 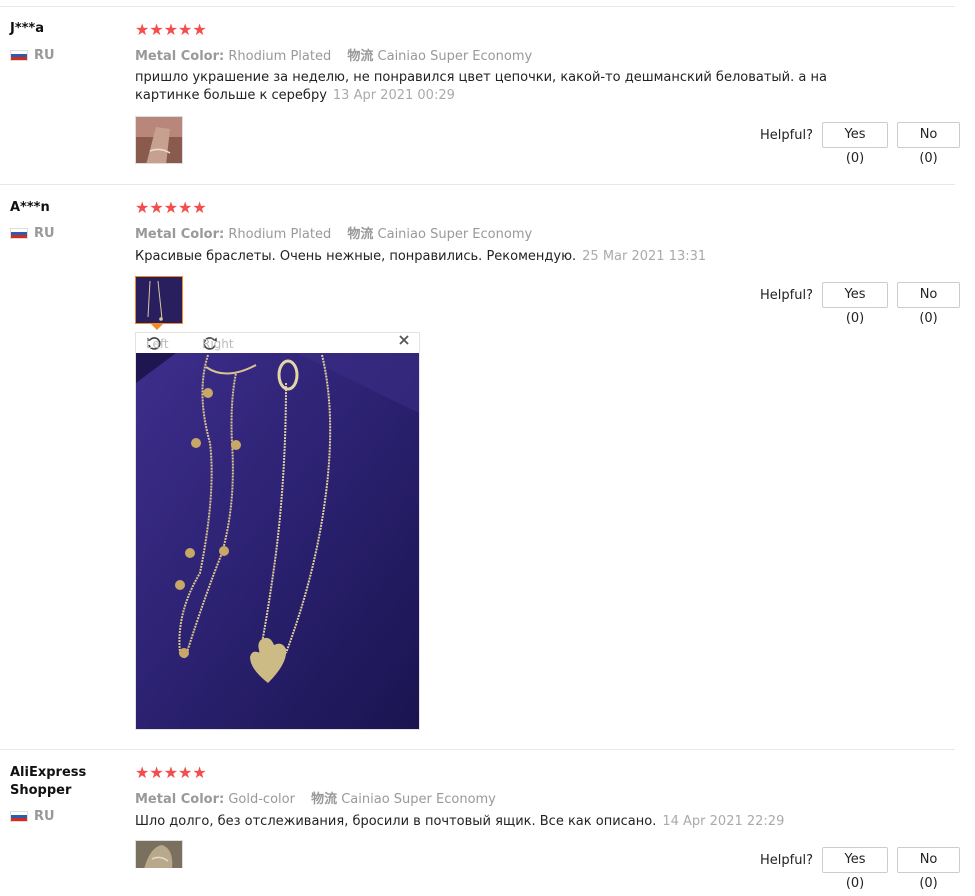 I want to click on rotate-right-button: Right, so click(x=218, y=343).